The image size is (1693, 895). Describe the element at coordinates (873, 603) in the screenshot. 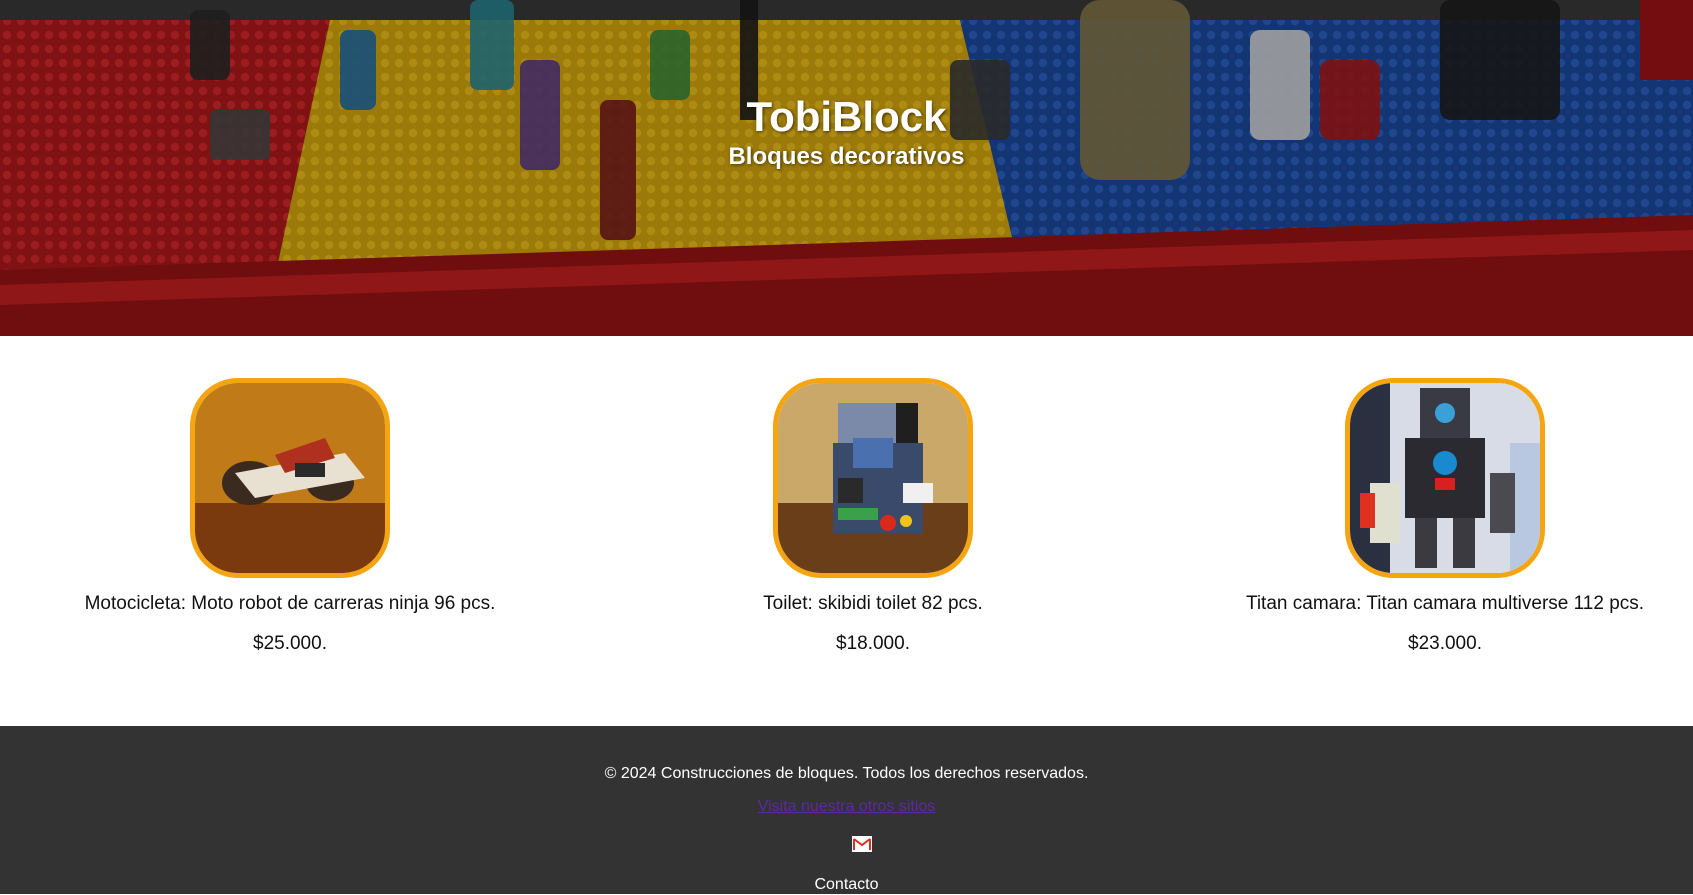

I see `product-name: Toilet: skibidi toilet 82 pcs.` at that location.